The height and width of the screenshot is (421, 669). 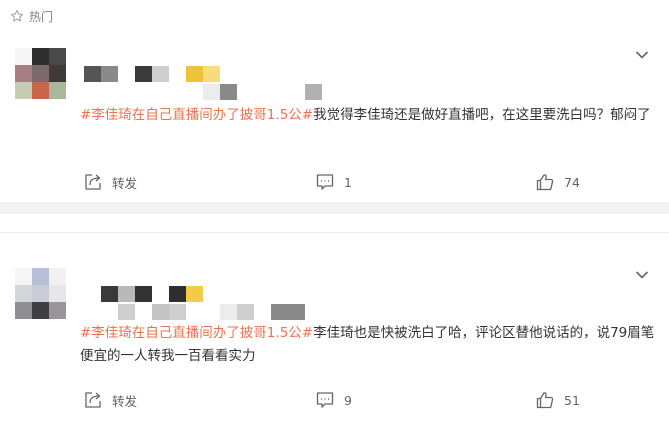 I want to click on comment-button: 1, so click(x=334, y=182).